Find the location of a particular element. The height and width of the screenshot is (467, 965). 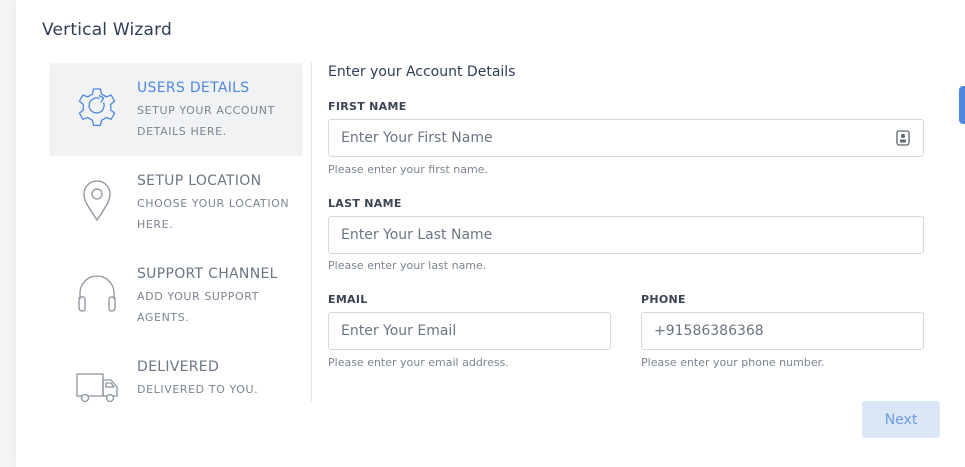

last-name-help: Please enter your last name. is located at coordinates (407, 265).